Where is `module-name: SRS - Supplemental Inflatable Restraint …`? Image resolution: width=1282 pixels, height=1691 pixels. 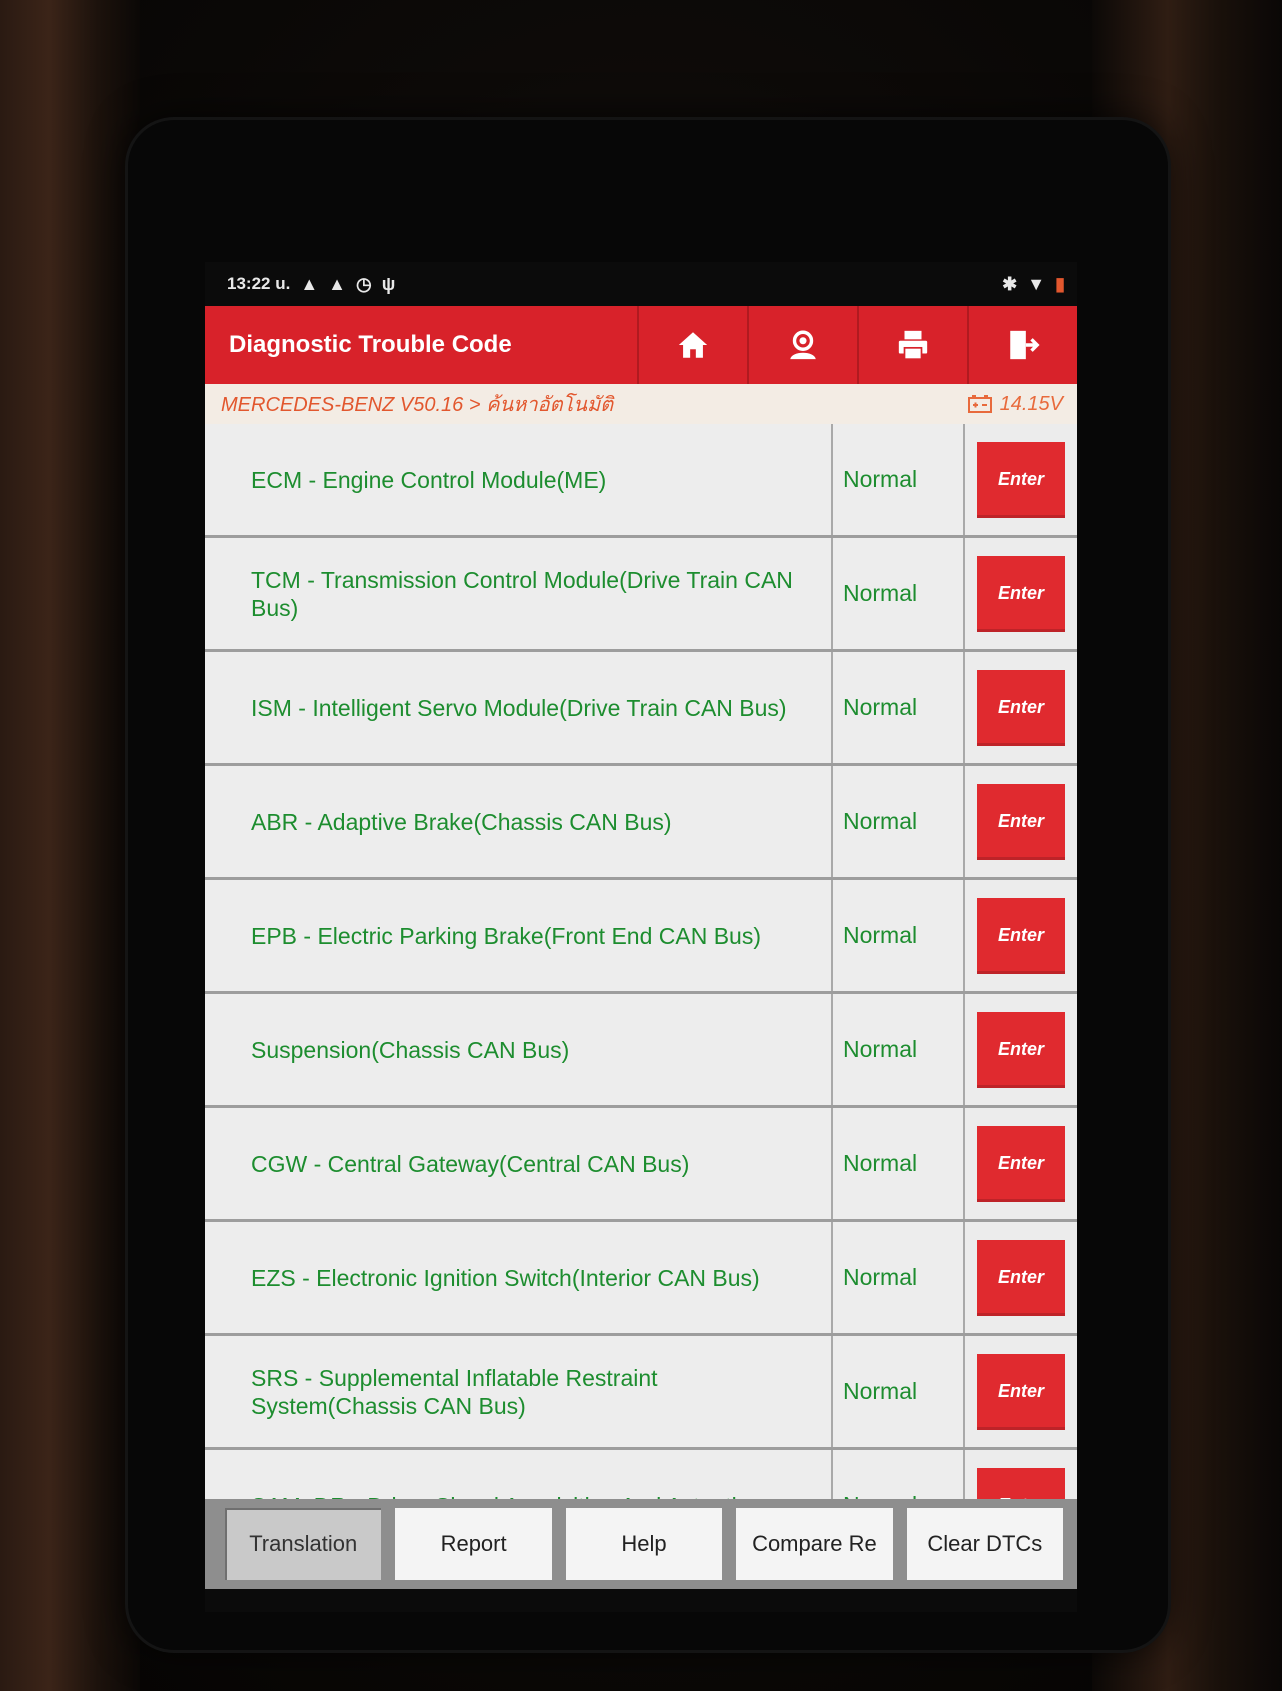 module-name: SRS - Supplemental Inflatable Restraint … is located at coordinates (519, 1391).